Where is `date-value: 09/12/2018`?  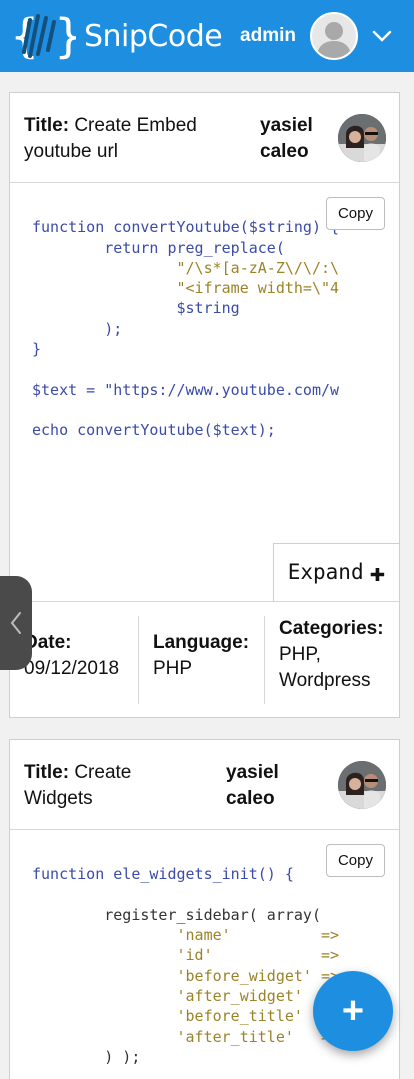 date-value: 09/12/2018 is located at coordinates (72, 668).